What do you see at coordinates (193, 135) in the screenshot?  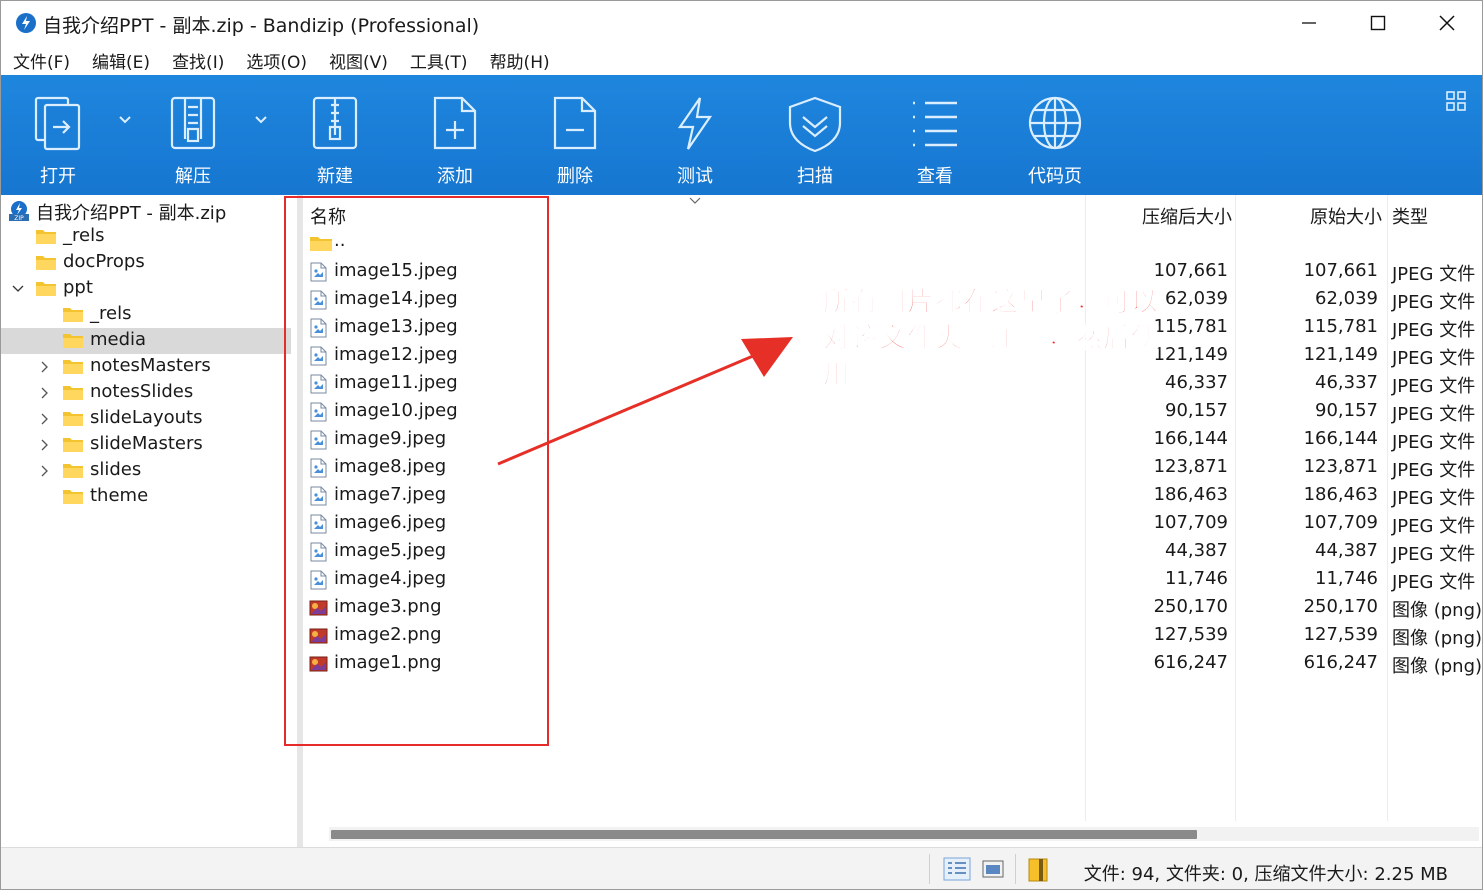 I see `extract-button: 解压` at bounding box center [193, 135].